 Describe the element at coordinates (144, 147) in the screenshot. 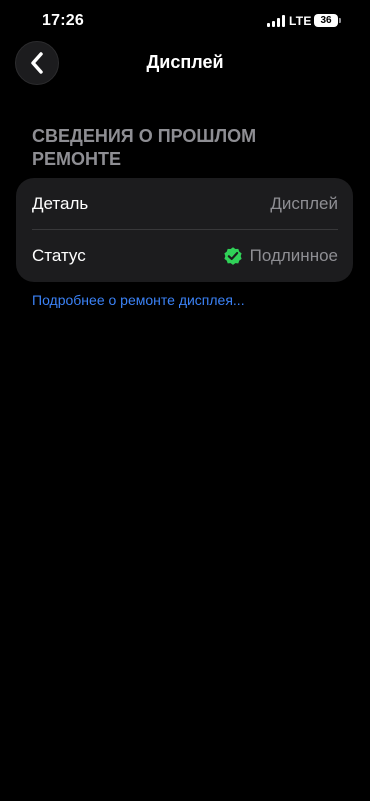

I see `section-header: СВЕДЕНИЯ О ПРОШЛОМ РЕМОНТЕ` at that location.